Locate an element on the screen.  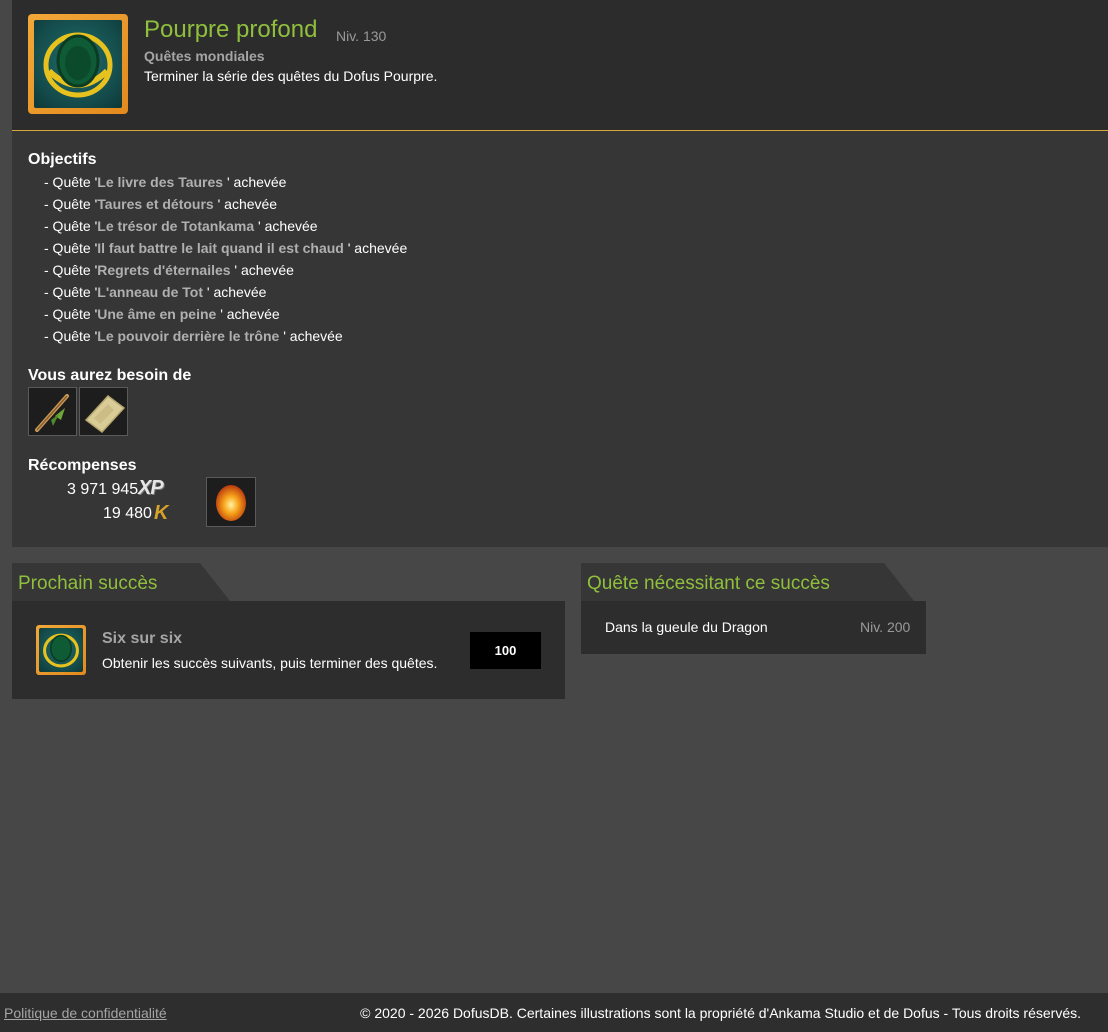
quest-link: Le trésor de Totankama is located at coordinates (175, 226).